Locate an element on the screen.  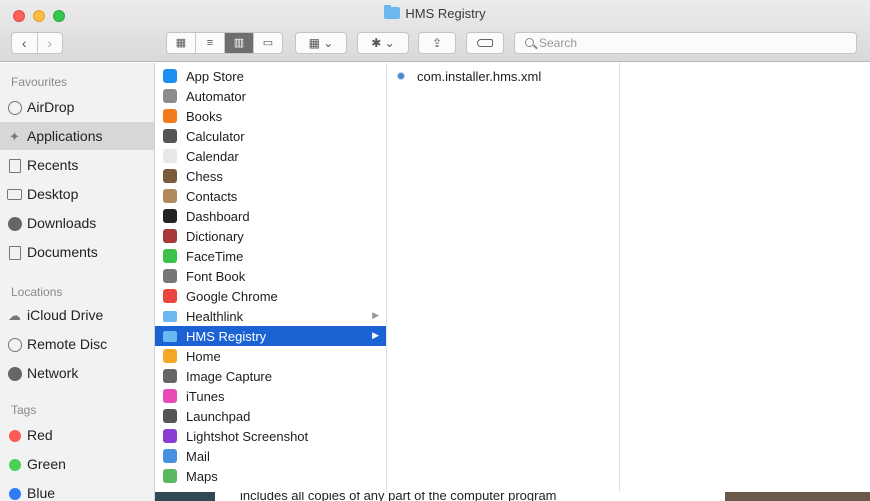
sidebar-item-downloads: Downloads is located at coordinates (77, 223).